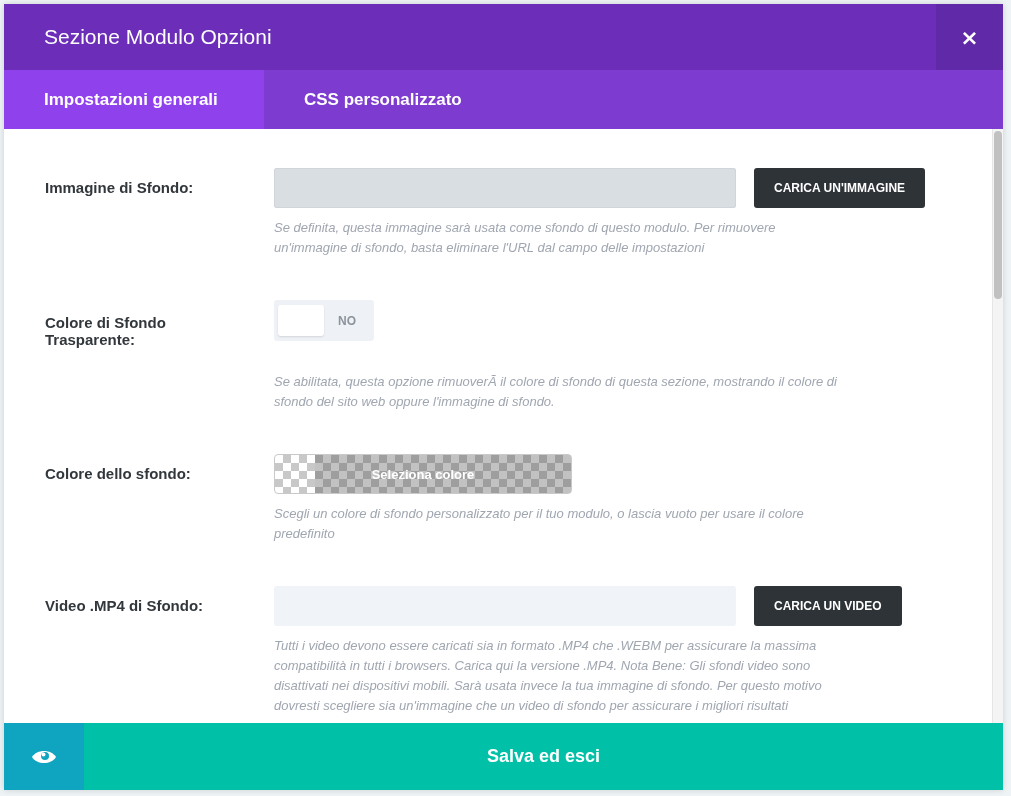 The height and width of the screenshot is (796, 1011). Describe the element at coordinates (118, 474) in the screenshot. I see `setting-label: Colore dello sfondo:` at that location.